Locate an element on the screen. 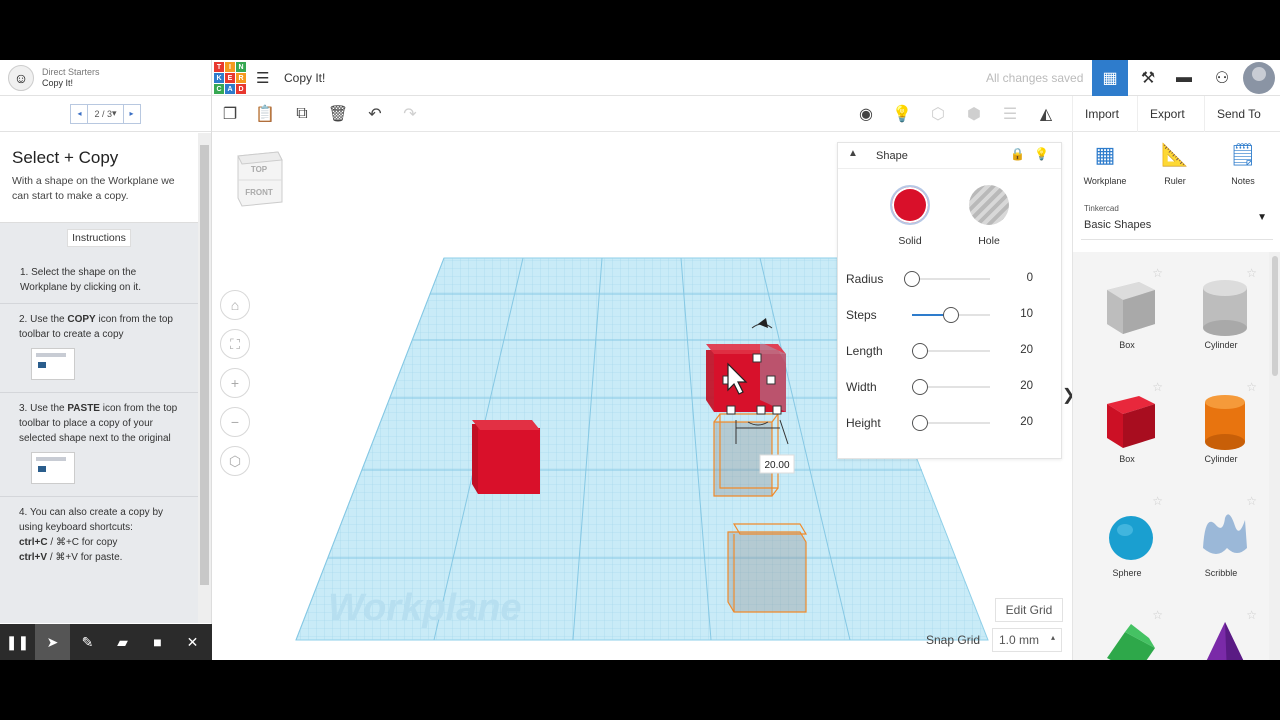 The width and height of the screenshot is (1280, 720). shape-pyramid: ☆ is located at coordinates (1221, 631).